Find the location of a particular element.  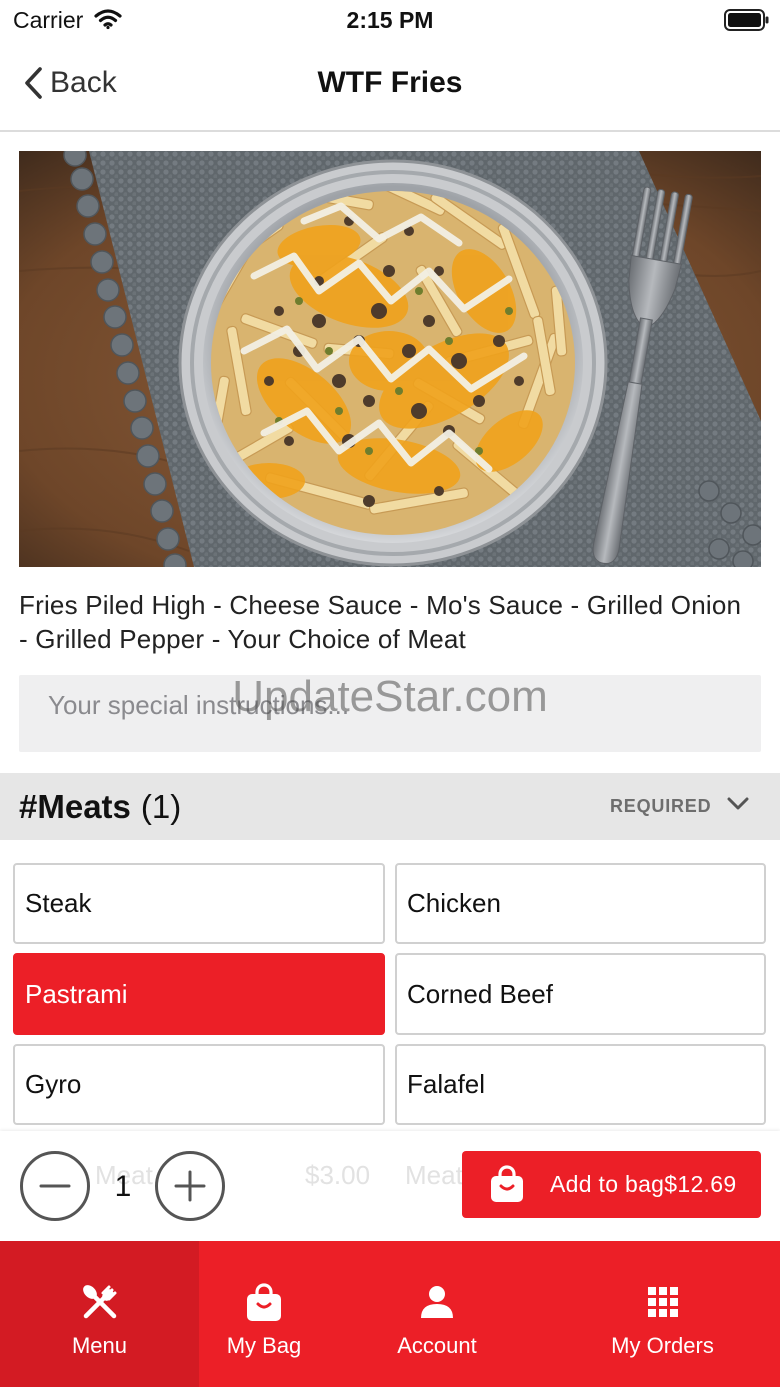

increment-quantity-button is located at coordinates (190, 1186).